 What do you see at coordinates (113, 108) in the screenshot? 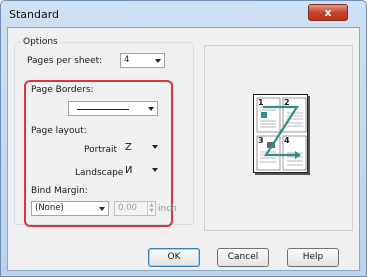
I see `page-borders-select` at bounding box center [113, 108].